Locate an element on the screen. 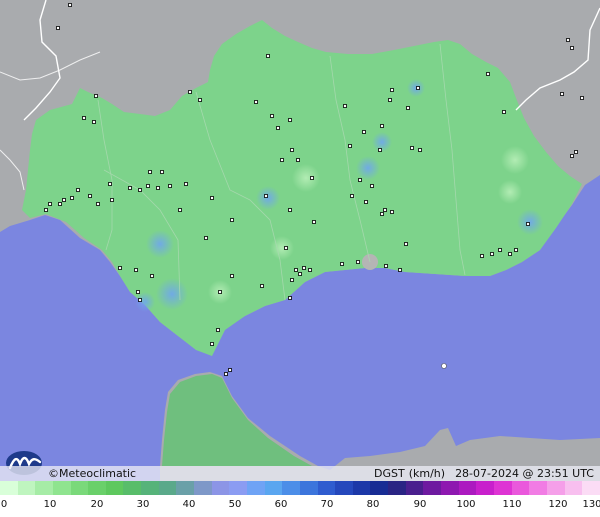 The image size is (600, 517). legend-tick: 30 is located at coordinates (143, 504).